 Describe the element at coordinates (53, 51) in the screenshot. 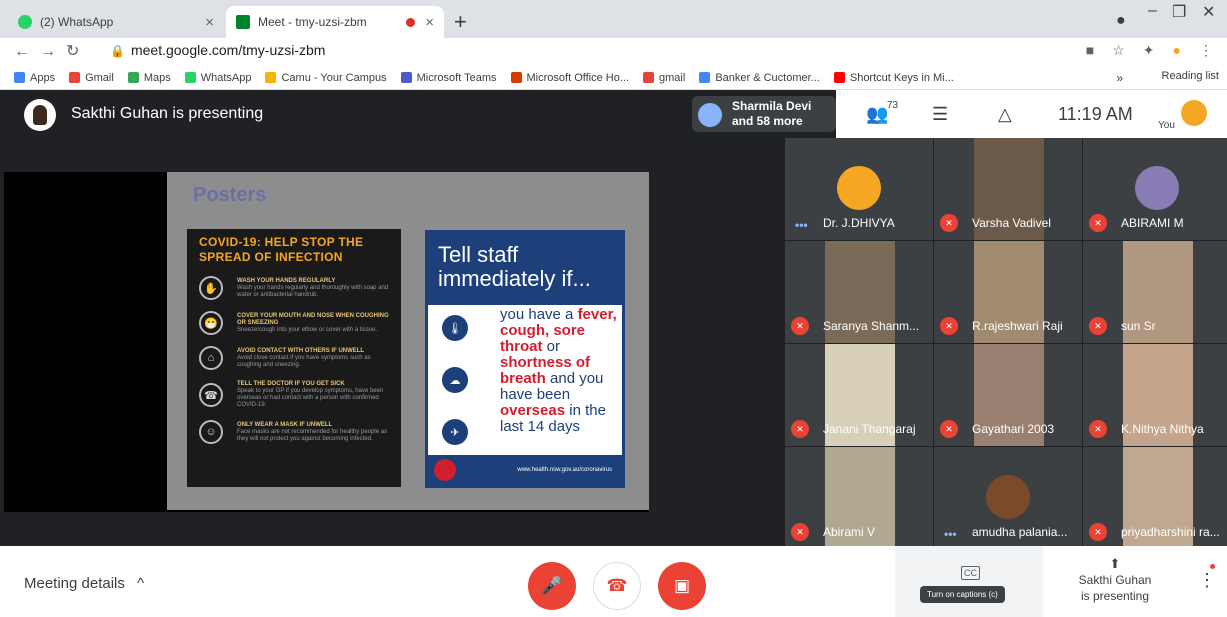

I see `forward-icon: →` at that location.